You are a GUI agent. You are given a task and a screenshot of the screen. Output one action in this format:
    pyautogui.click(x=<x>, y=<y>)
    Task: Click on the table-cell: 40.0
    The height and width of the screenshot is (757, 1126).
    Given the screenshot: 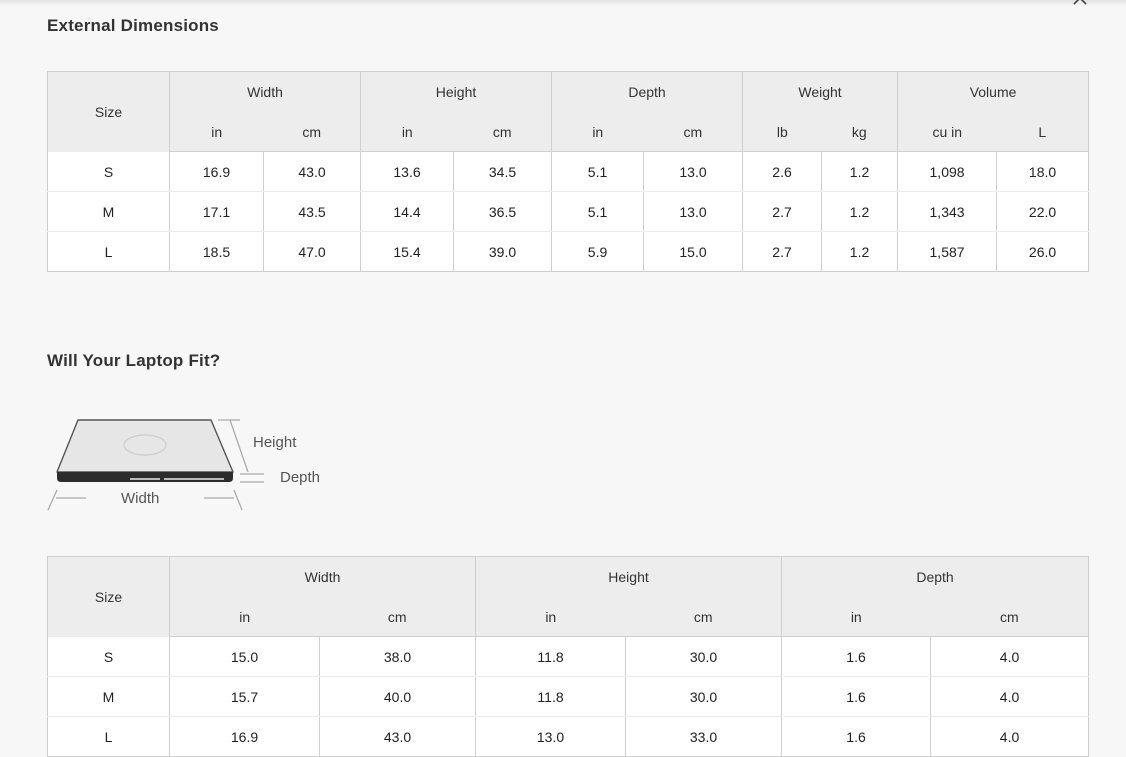 What is the action you would take?
    pyautogui.click(x=397, y=696)
    